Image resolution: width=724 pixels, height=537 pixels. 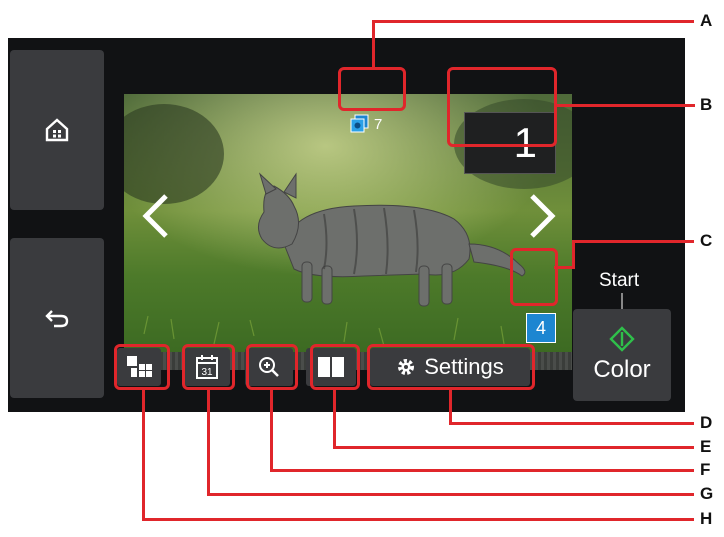 I want to click on home-button, so click(x=57, y=130).